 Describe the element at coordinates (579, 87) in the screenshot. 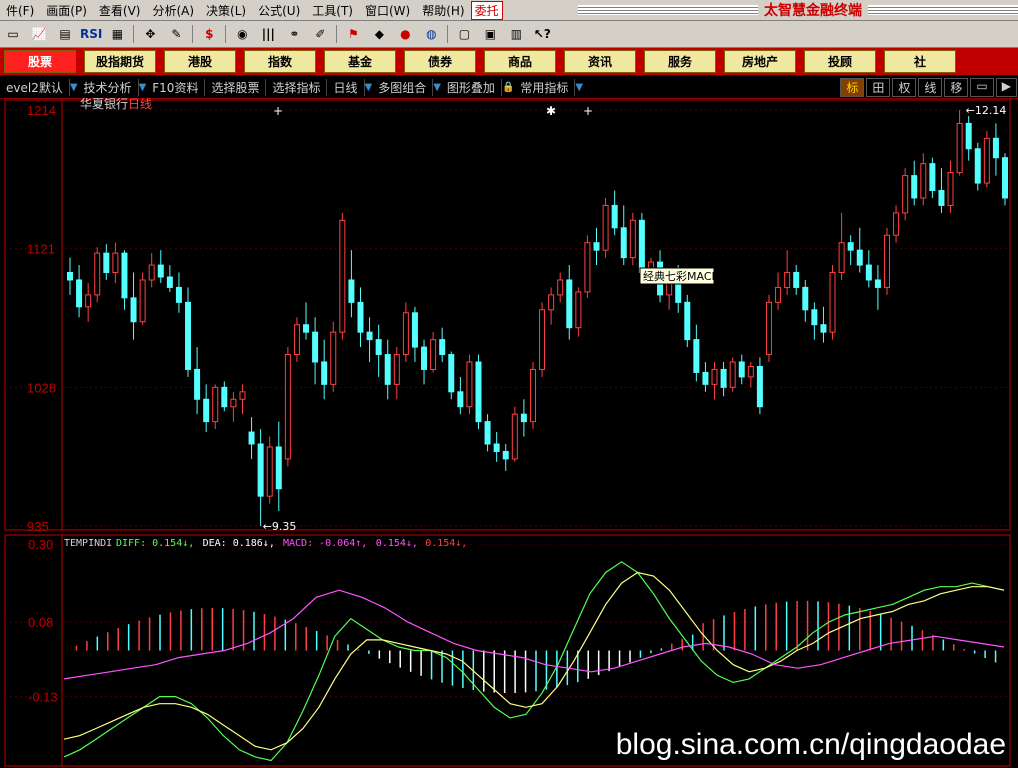

I see `sub-common-dropdown-icon: ▼` at that location.